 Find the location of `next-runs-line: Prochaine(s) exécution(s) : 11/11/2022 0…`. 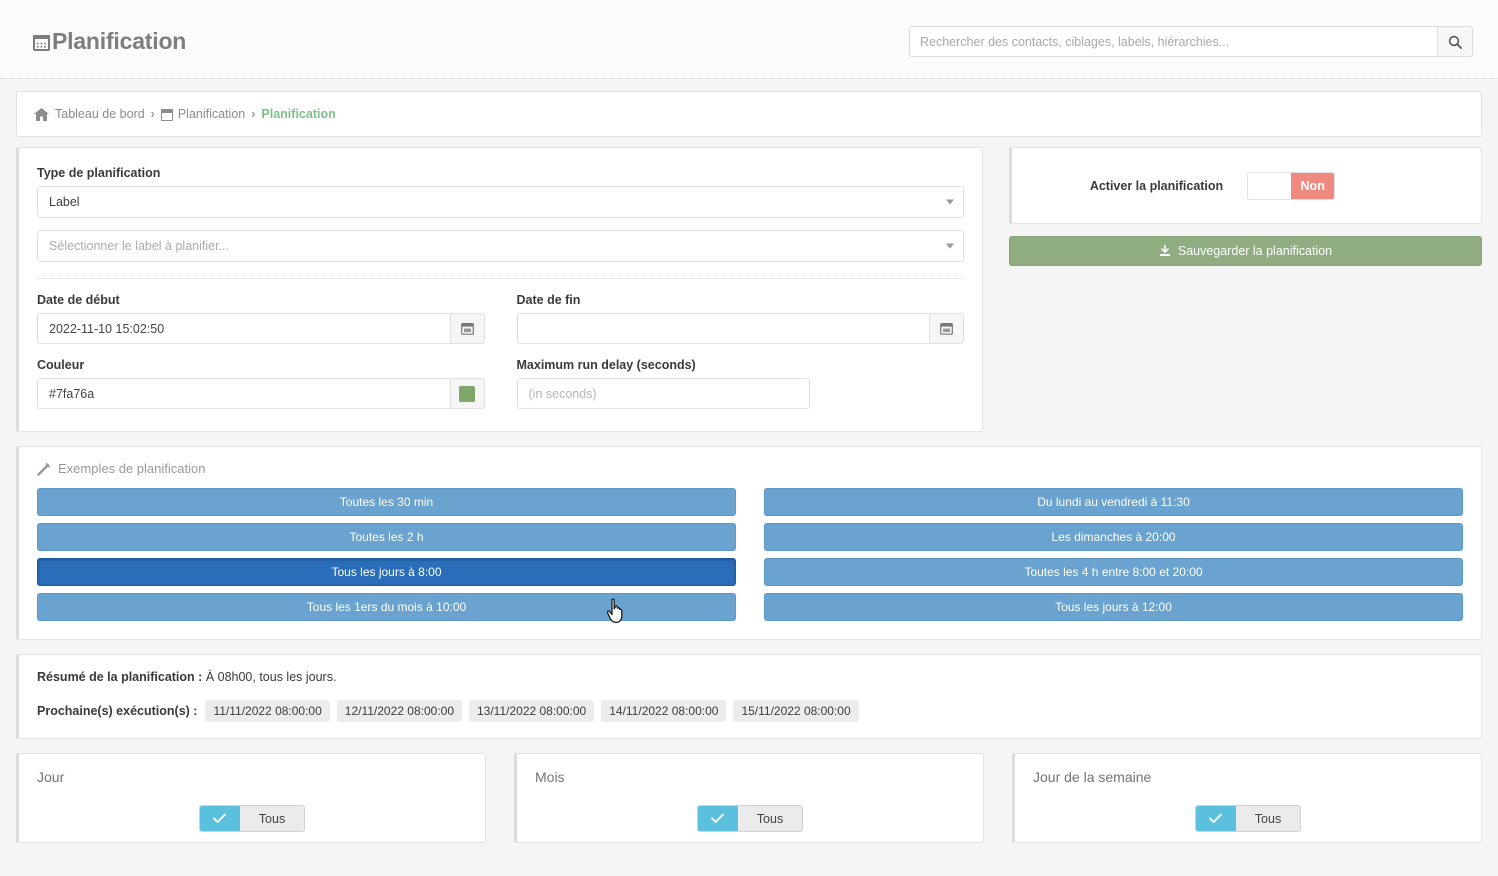

next-runs-line: Prochaine(s) exécution(s) : 11/11/2022 0… is located at coordinates (750, 711).